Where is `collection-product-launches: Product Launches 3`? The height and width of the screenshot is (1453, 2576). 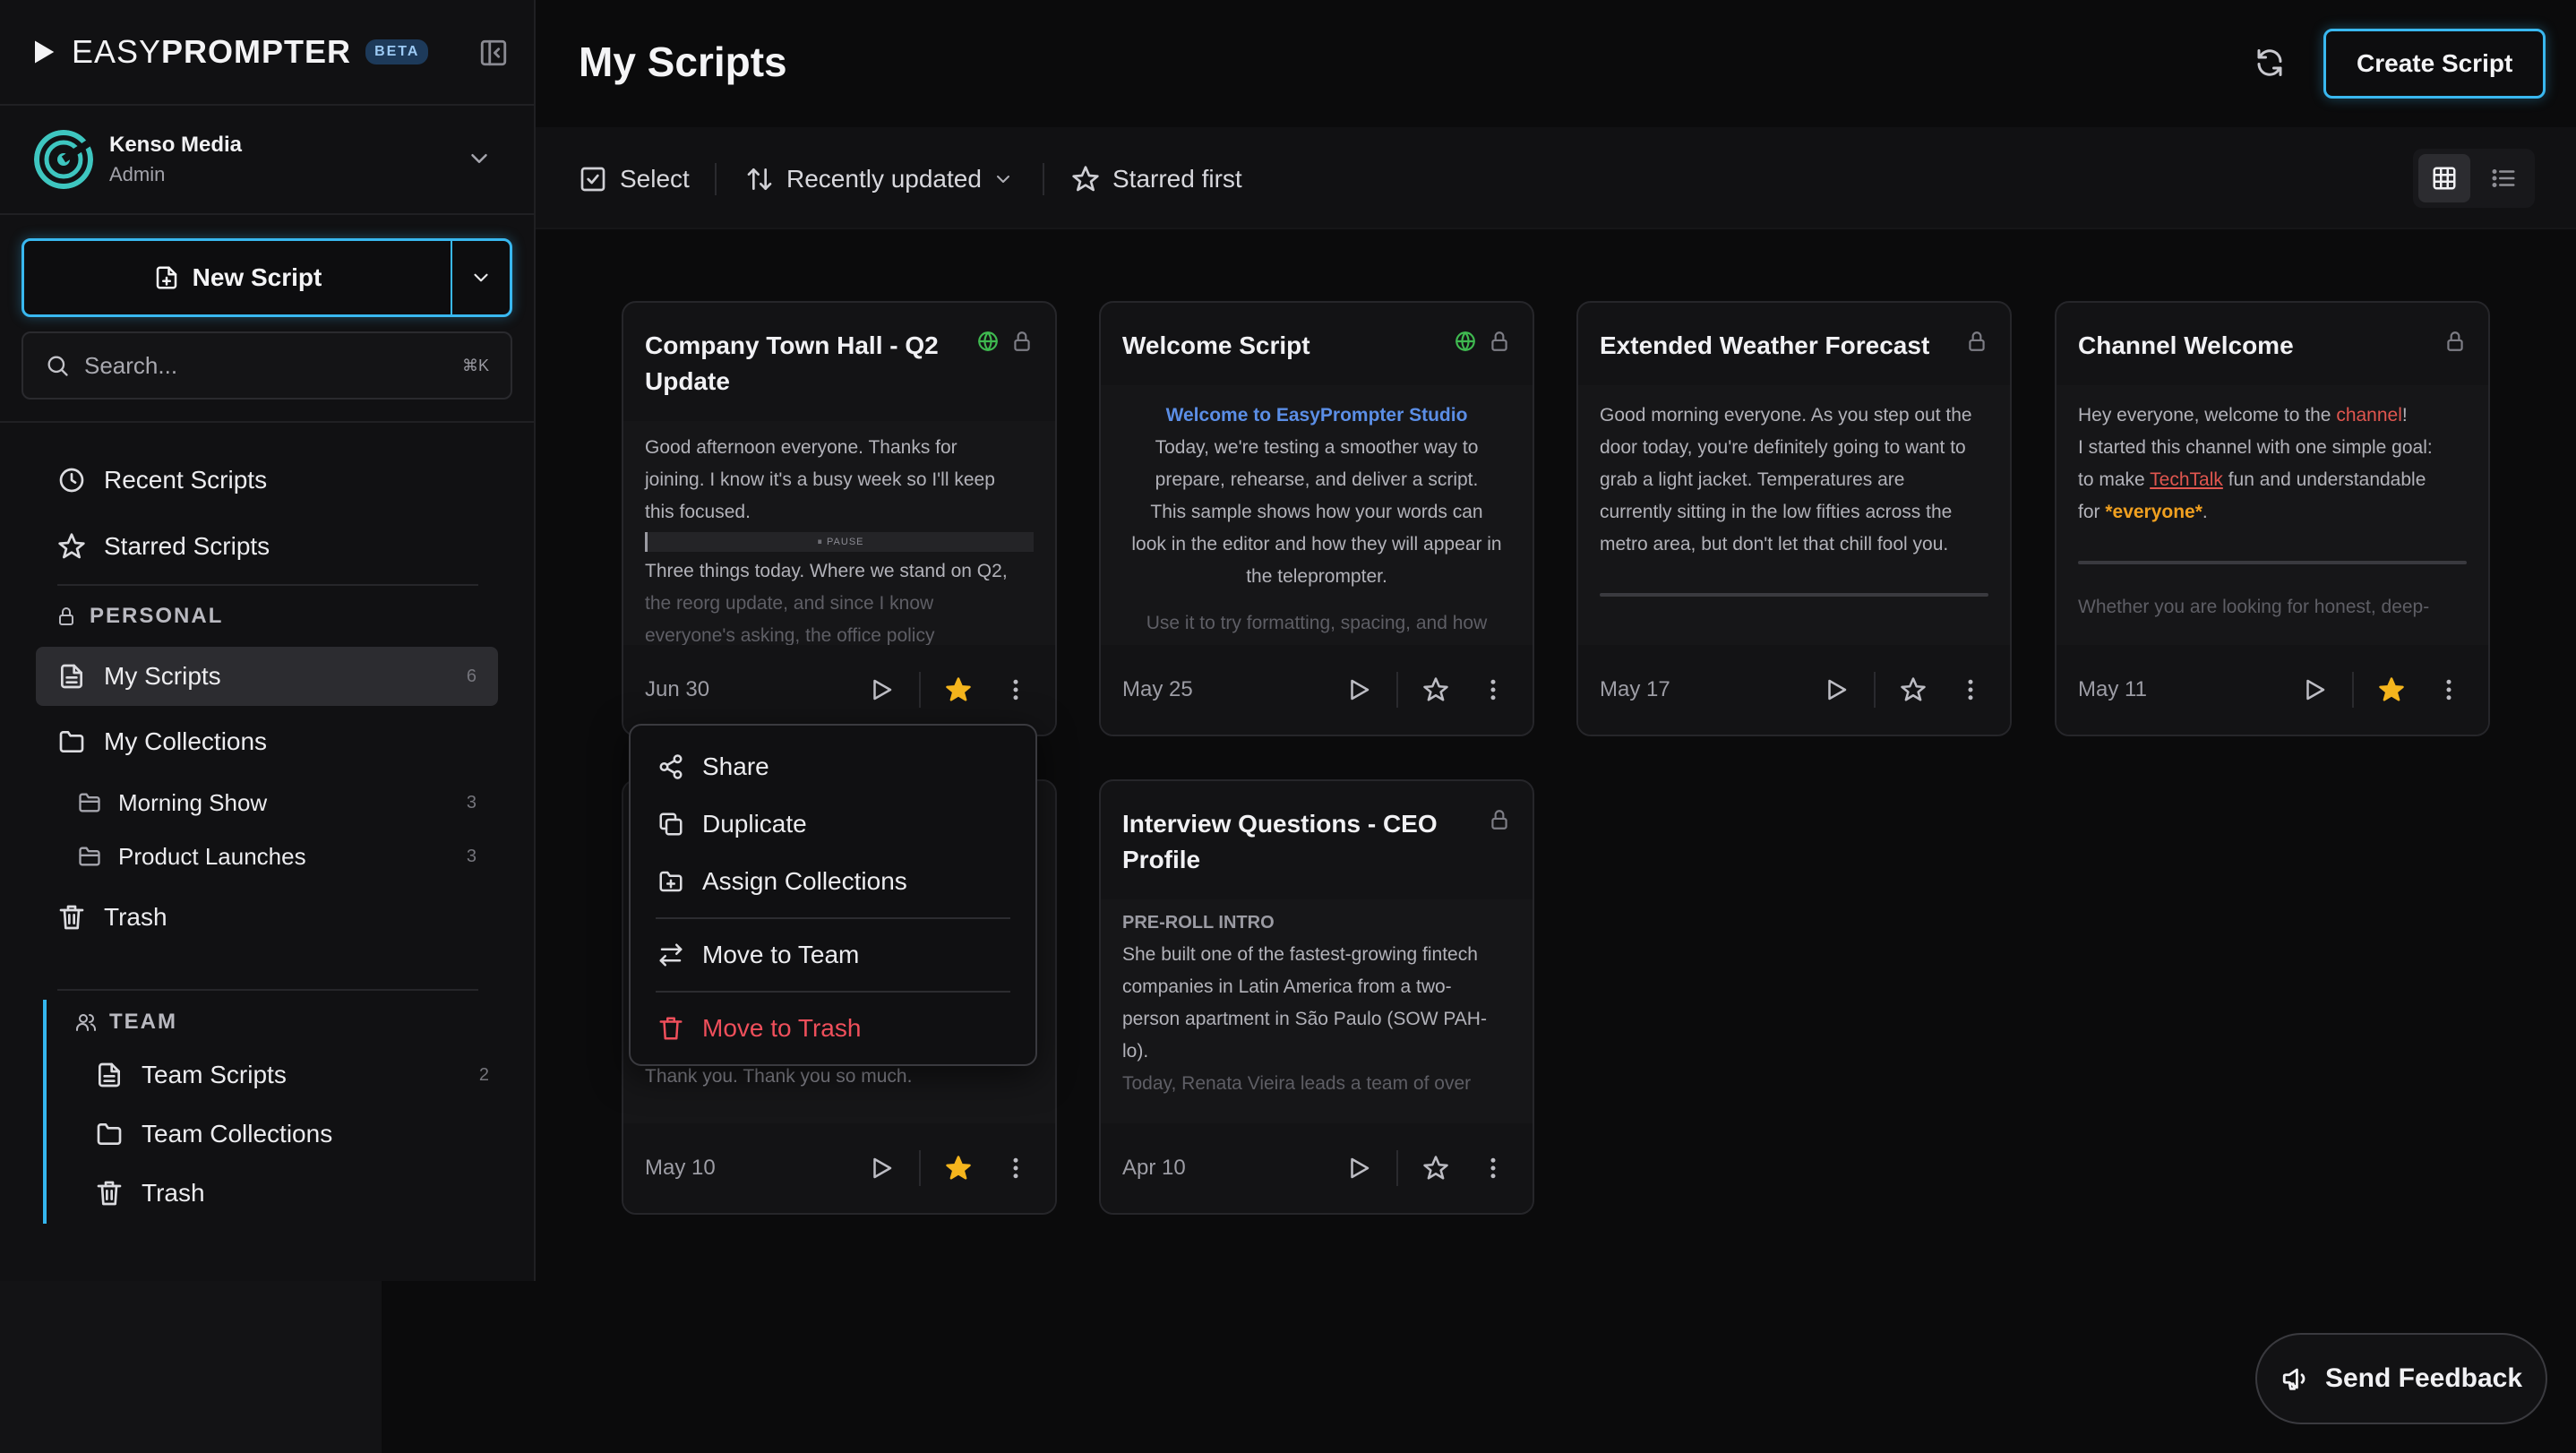 collection-product-launches: Product Launches 3 is located at coordinates (287, 856).